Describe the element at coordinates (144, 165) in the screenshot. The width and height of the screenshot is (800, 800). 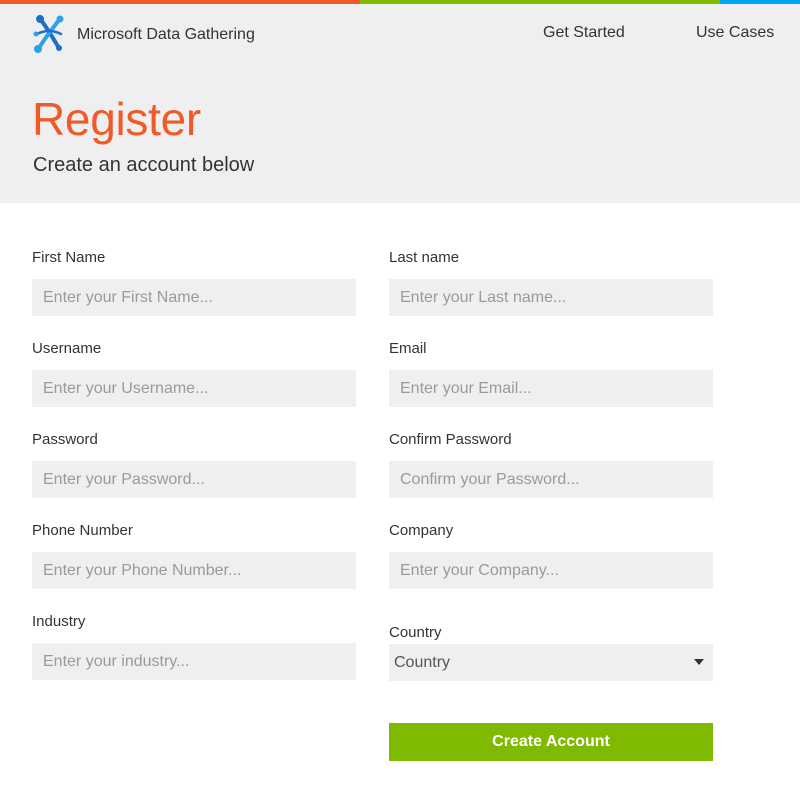
I see `page-subtitle: Create an account below` at that location.